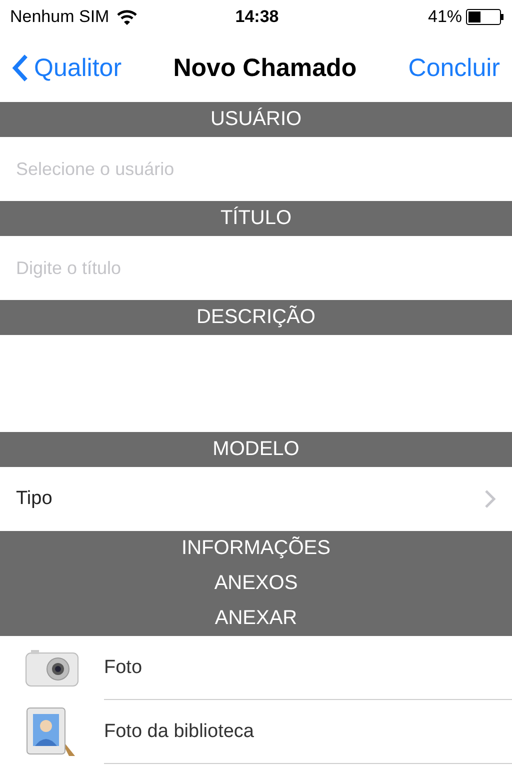 The height and width of the screenshot is (768, 512). What do you see at coordinates (256, 583) in the screenshot?
I see `section-header: ANEXOS` at bounding box center [256, 583].